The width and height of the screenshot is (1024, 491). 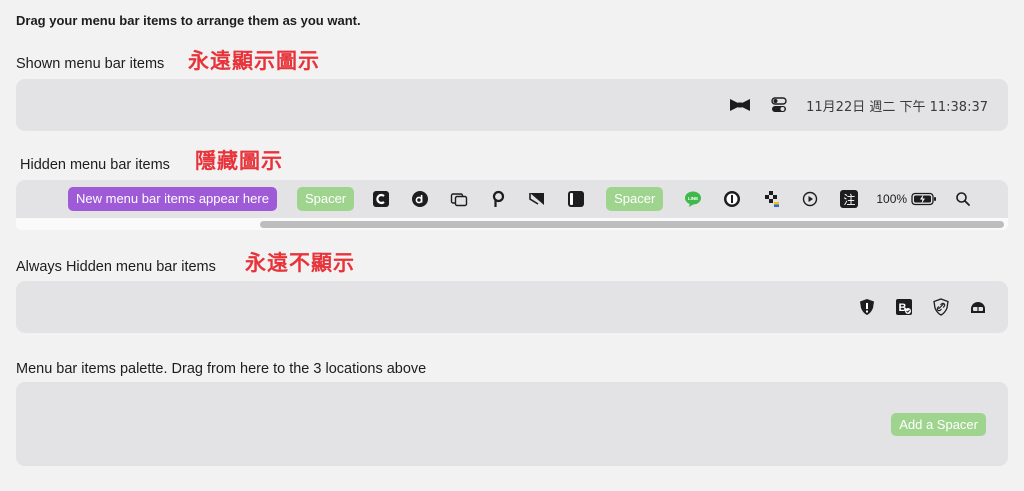 What do you see at coordinates (576, 199) in the screenshot?
I see `half-square-icon` at bounding box center [576, 199].